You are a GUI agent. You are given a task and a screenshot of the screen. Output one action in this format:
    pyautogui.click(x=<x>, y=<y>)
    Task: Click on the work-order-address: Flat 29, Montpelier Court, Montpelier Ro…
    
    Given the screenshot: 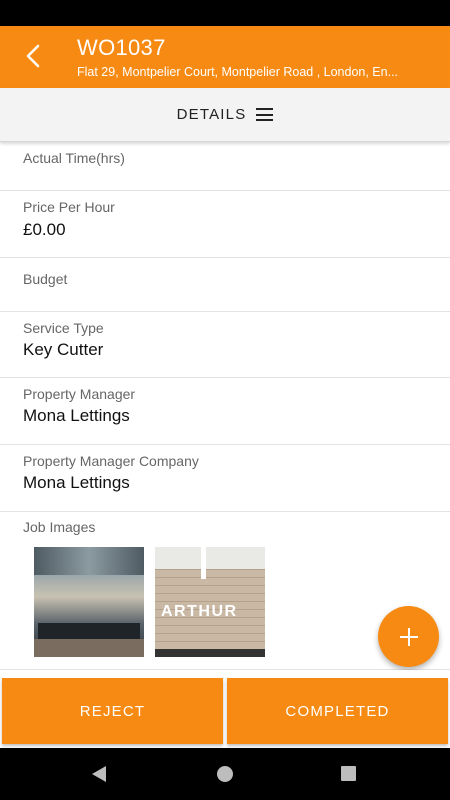 What is the action you would take?
    pyautogui.click(x=238, y=72)
    